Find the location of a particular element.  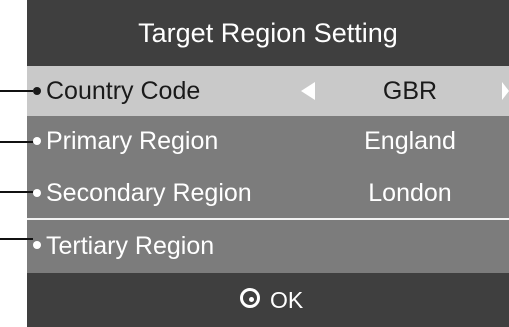

ok-label: OK is located at coordinates (287, 300).